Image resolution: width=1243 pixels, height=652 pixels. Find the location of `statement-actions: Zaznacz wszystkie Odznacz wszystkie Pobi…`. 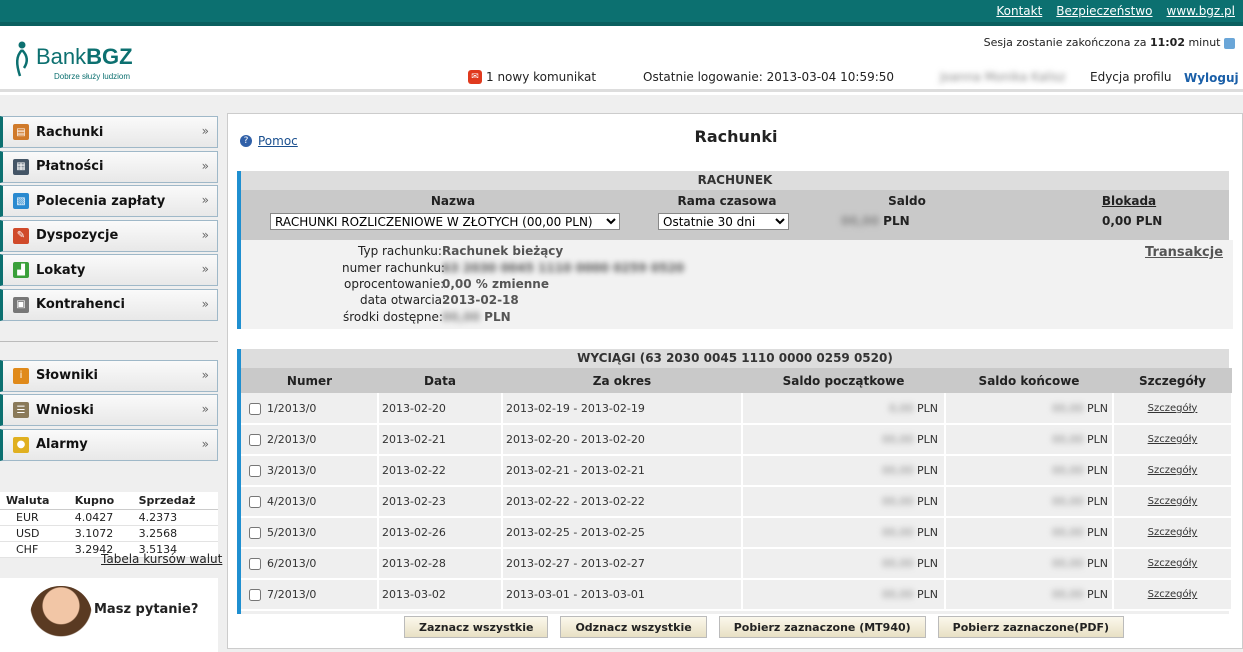

statement-actions: Zaznacz wszystkie Odznacz wszystkie Pobi… is located at coordinates (764, 627).